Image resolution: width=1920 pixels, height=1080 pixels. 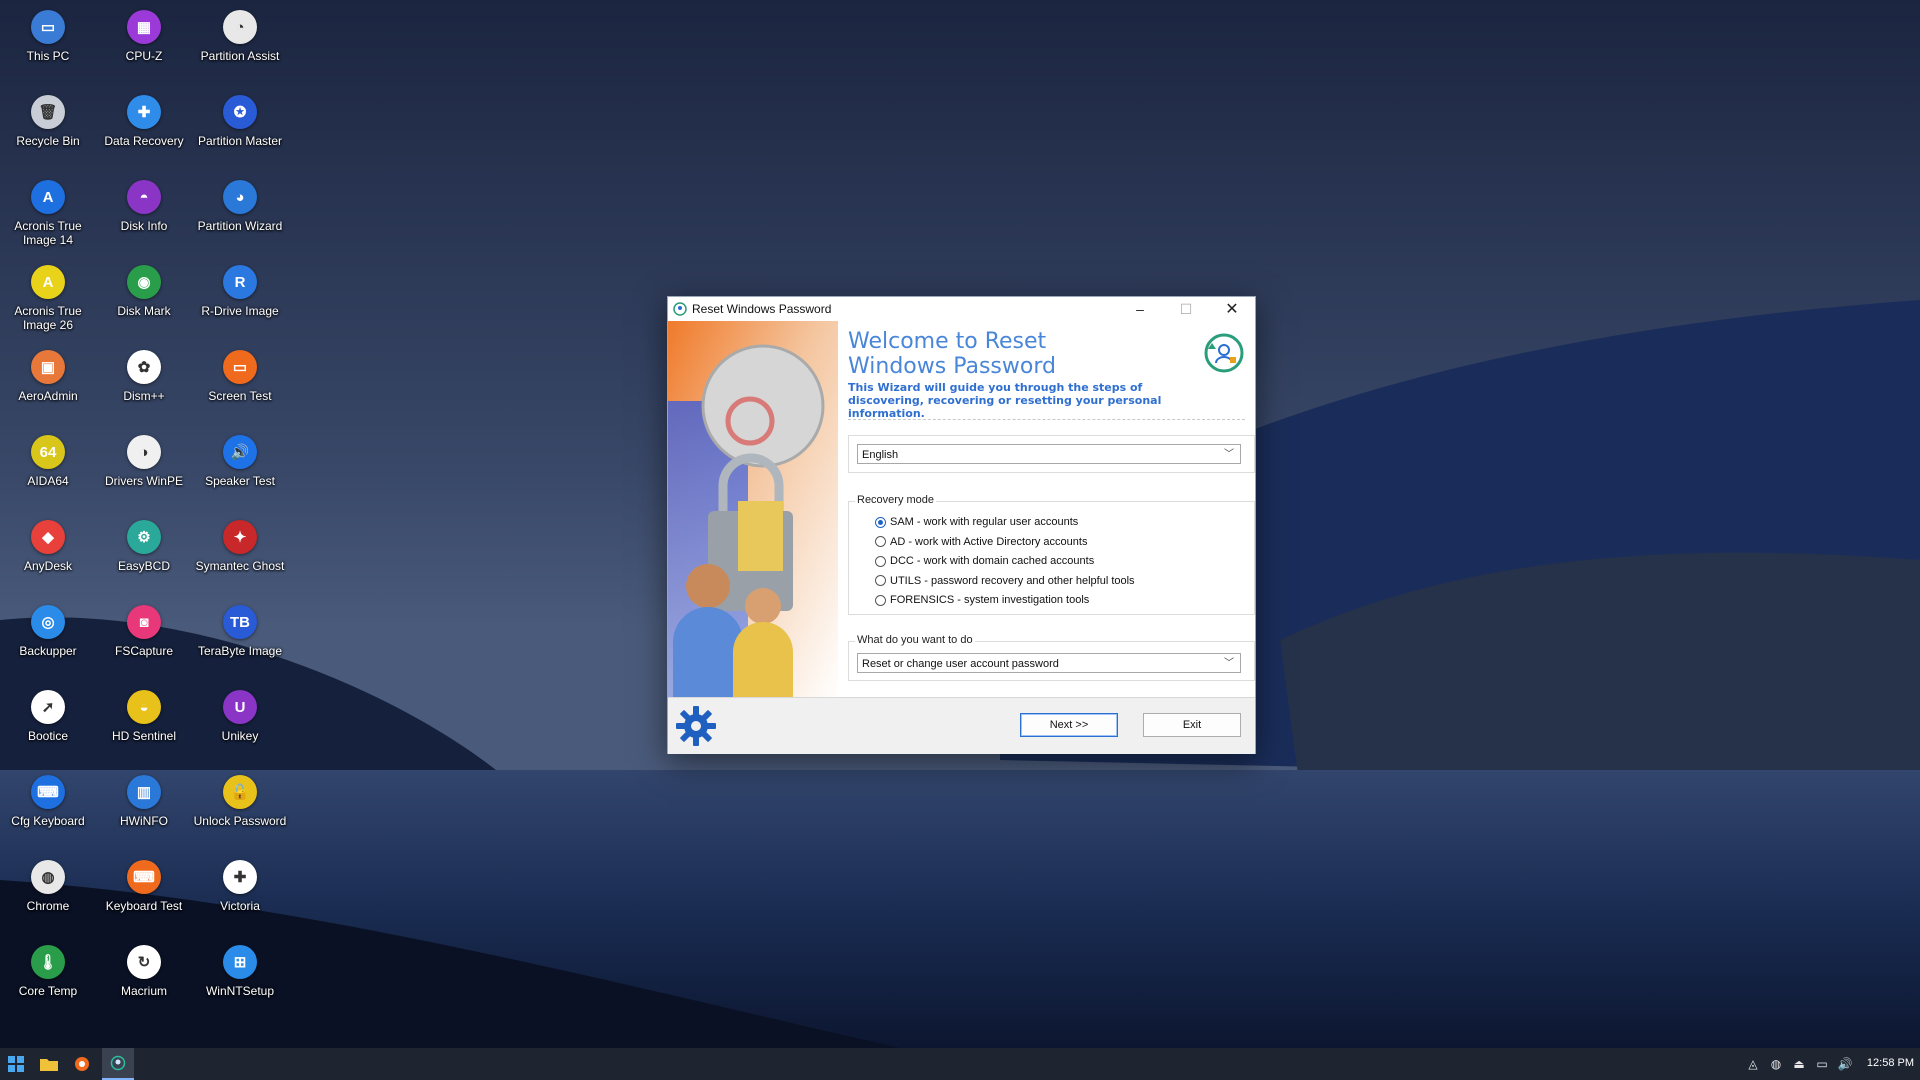 What do you see at coordinates (48, 877) in the screenshot?
I see `chrome-icon: ◍` at bounding box center [48, 877].